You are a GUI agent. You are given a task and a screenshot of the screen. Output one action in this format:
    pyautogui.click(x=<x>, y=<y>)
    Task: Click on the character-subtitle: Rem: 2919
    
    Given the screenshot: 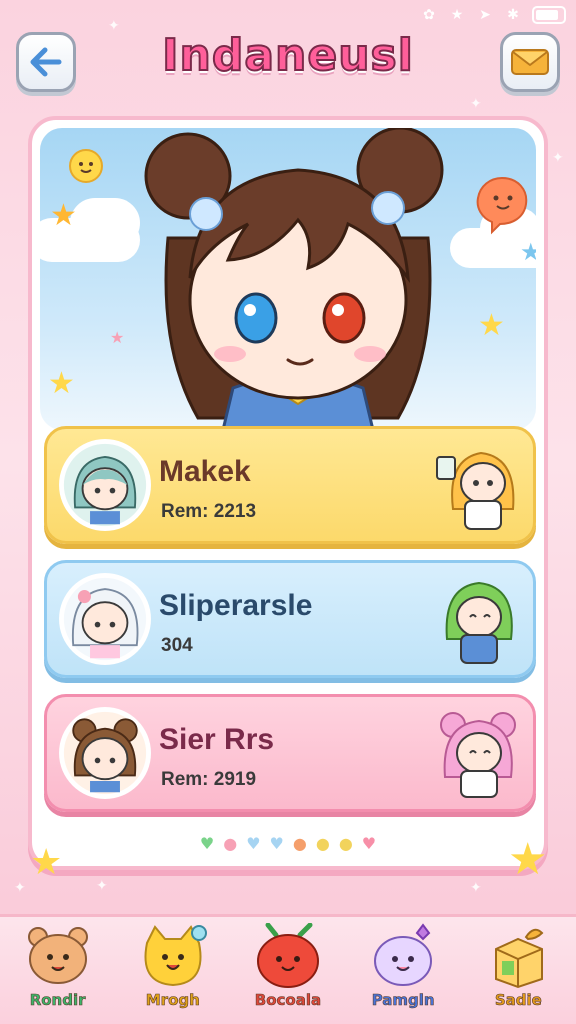 What is the action you would take?
    pyautogui.click(x=209, y=779)
    